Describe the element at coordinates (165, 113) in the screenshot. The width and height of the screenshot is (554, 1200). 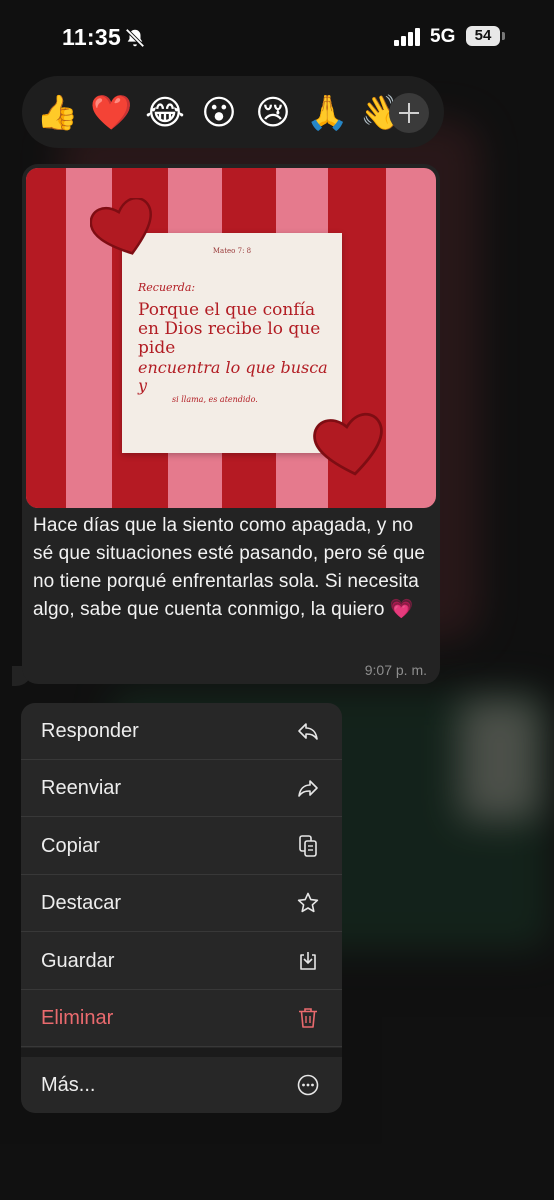
I see `tears-of-joy-icon: 😂` at that location.